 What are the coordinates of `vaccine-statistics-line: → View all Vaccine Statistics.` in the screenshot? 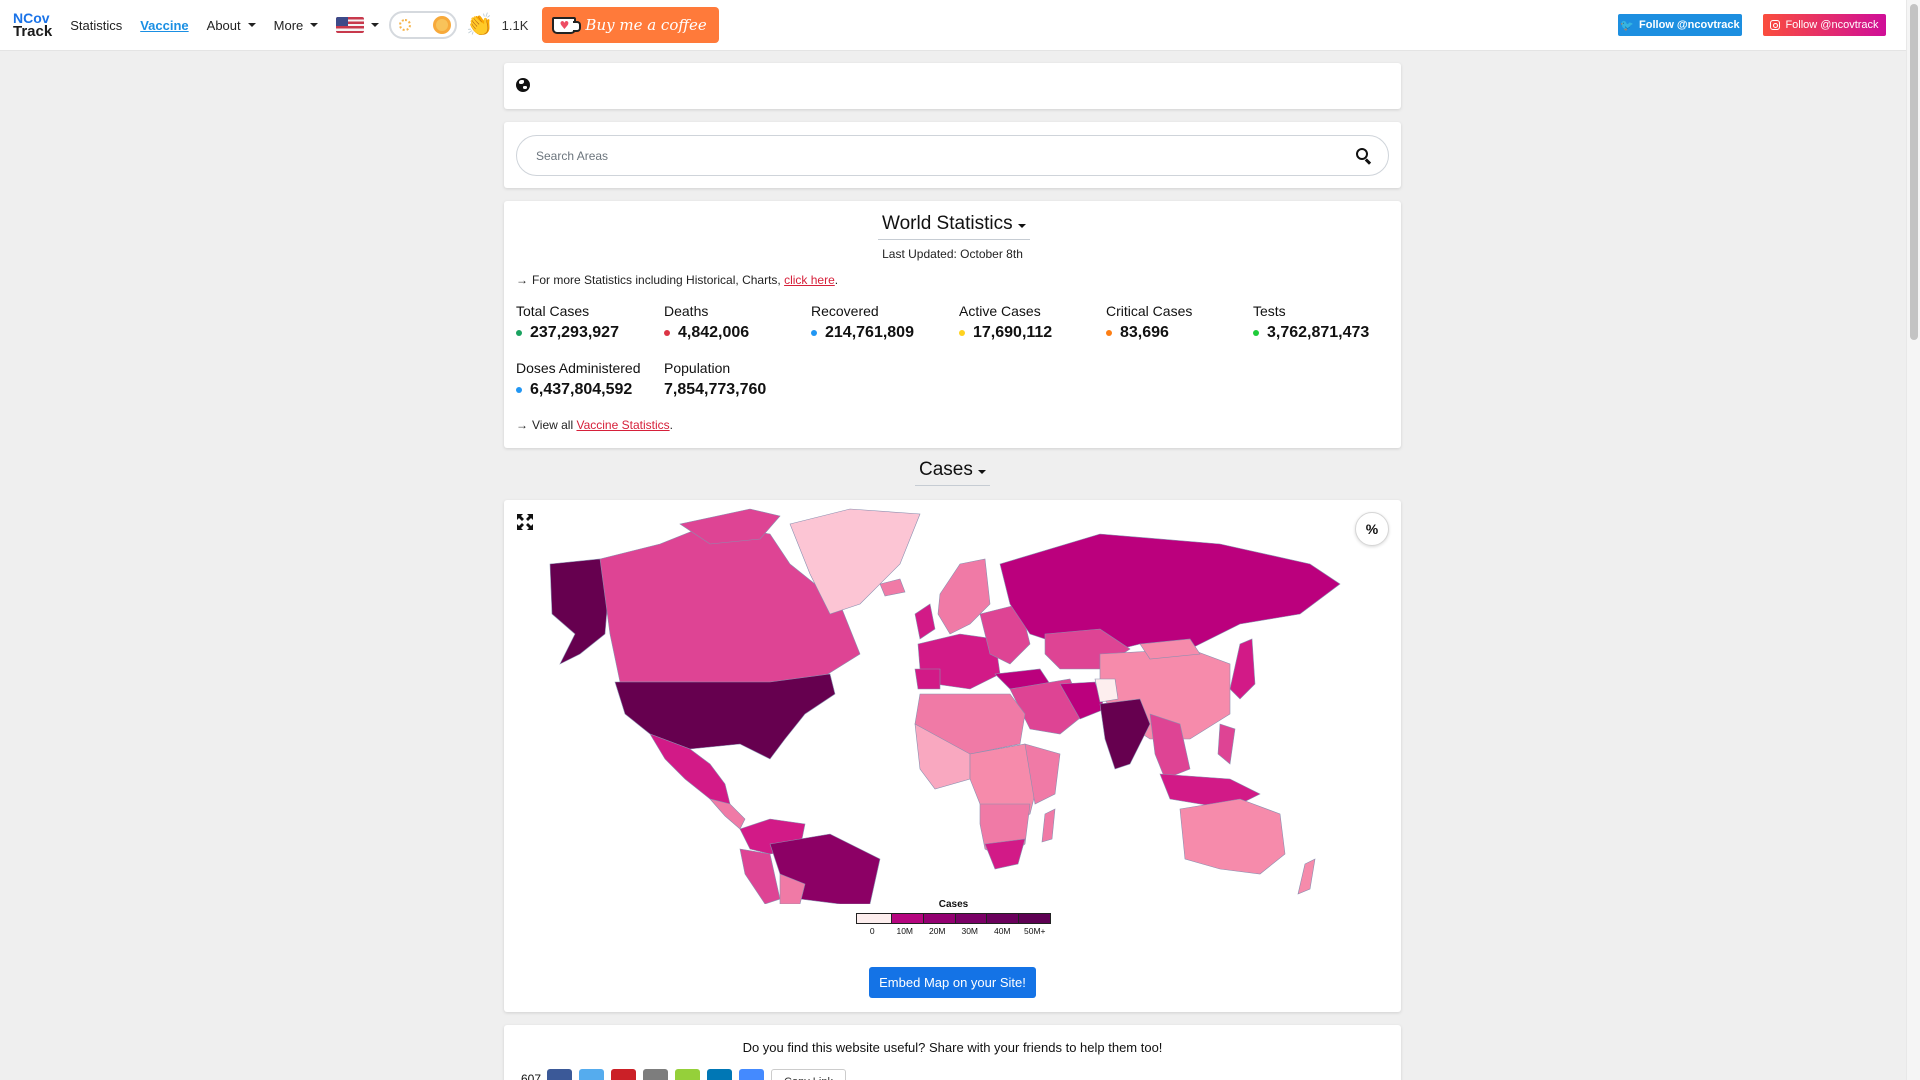 It's located at (594, 425).